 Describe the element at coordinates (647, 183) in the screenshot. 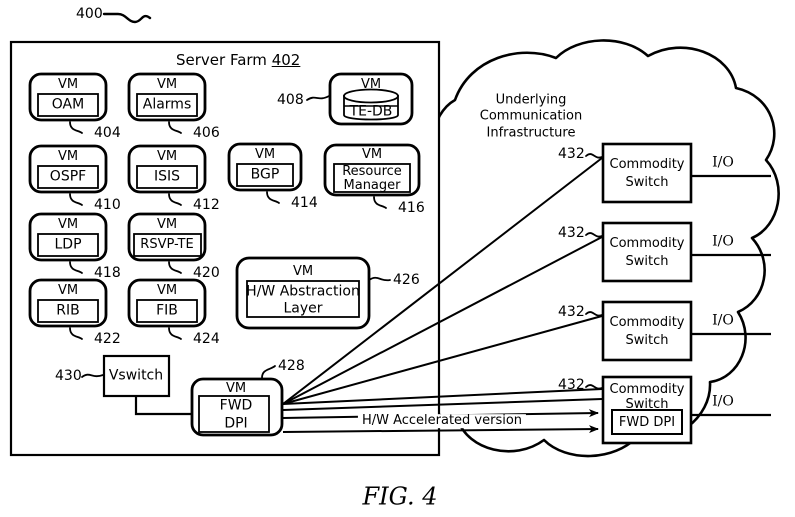

I see `commodity-switch-1-label-line2: Switch` at that location.